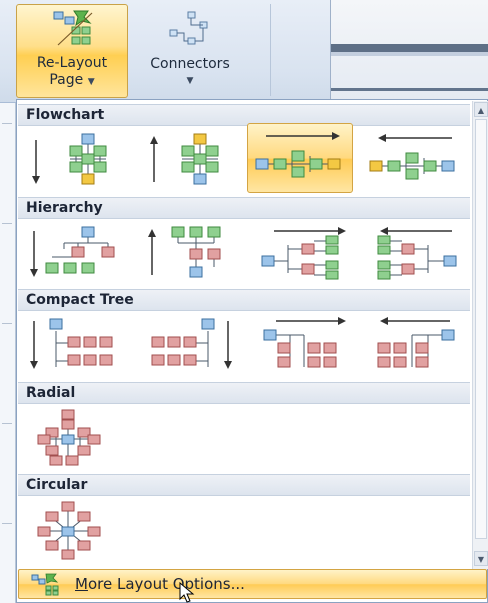 This screenshot has height=603, width=488. Describe the element at coordinates (72, 51) in the screenshot. I see `relayout-page-button: Re-Layout Page ▼` at that location.